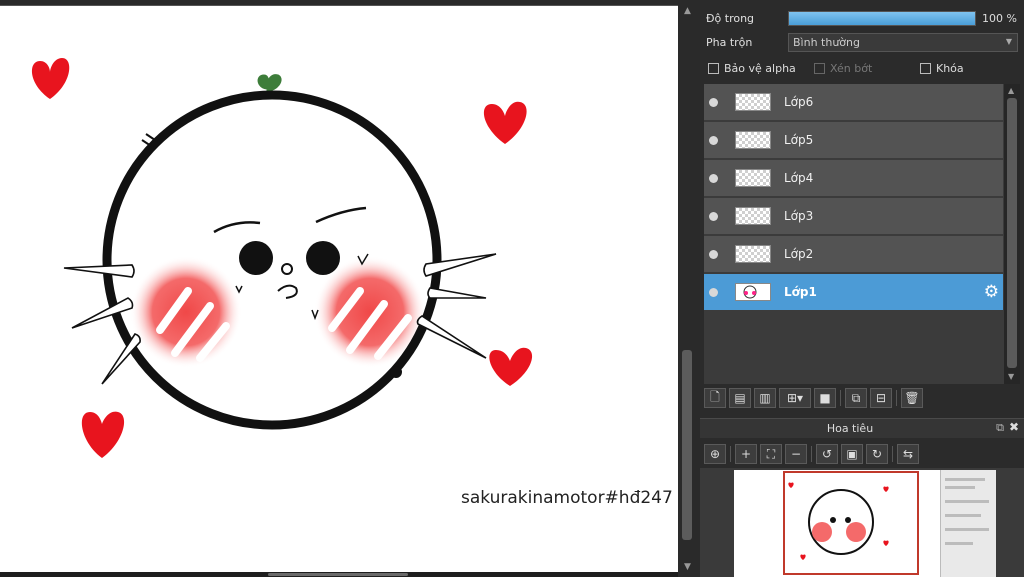 The image size is (1024, 577). Describe the element at coordinates (903, 42) in the screenshot. I see `blend-mode-select: Bình thường ▼` at that location.